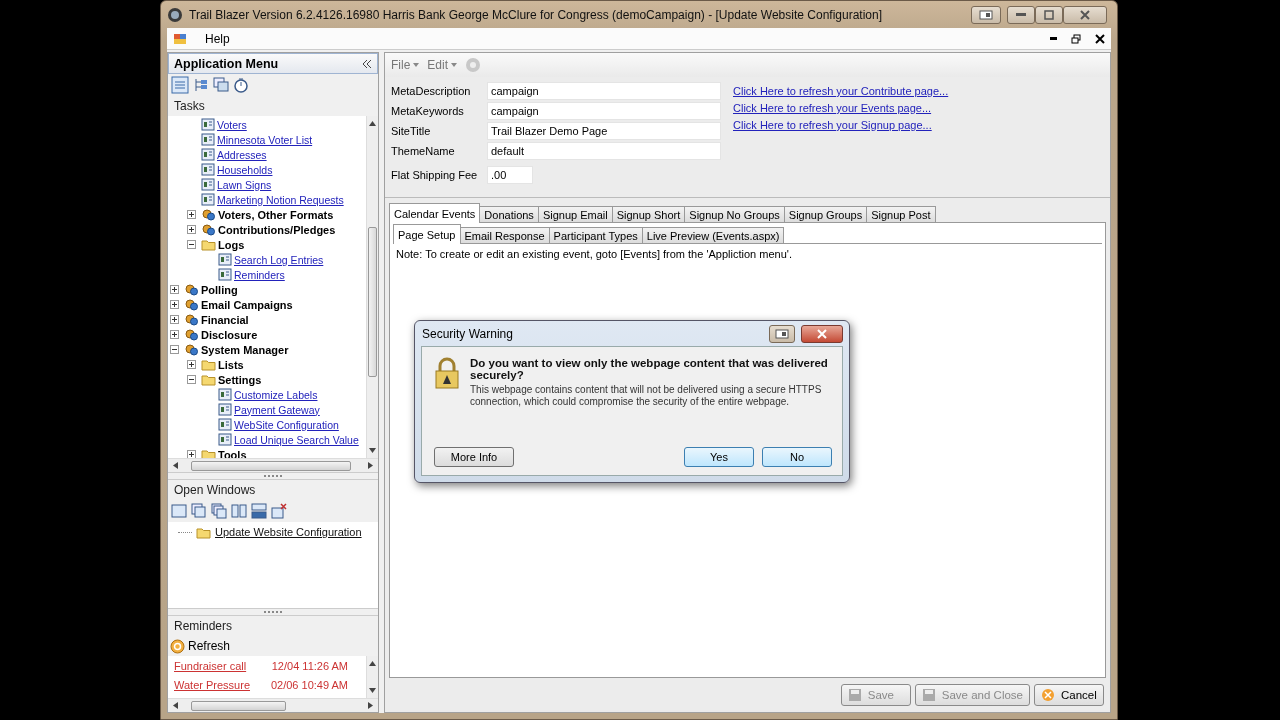  What do you see at coordinates (296, 439) in the screenshot?
I see `tree-link: Load Unique Search Value` at bounding box center [296, 439].